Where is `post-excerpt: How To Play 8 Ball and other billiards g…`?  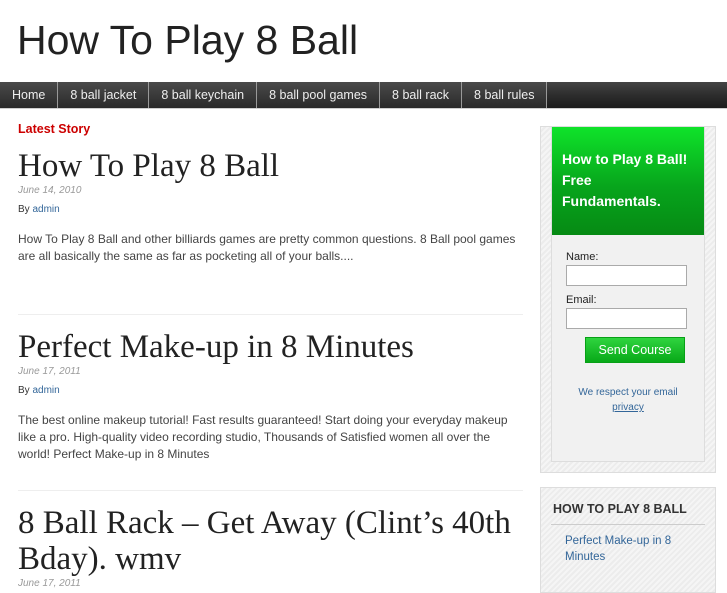 post-excerpt: How To Play 8 Ball and other billiards g… is located at coordinates (267, 247).